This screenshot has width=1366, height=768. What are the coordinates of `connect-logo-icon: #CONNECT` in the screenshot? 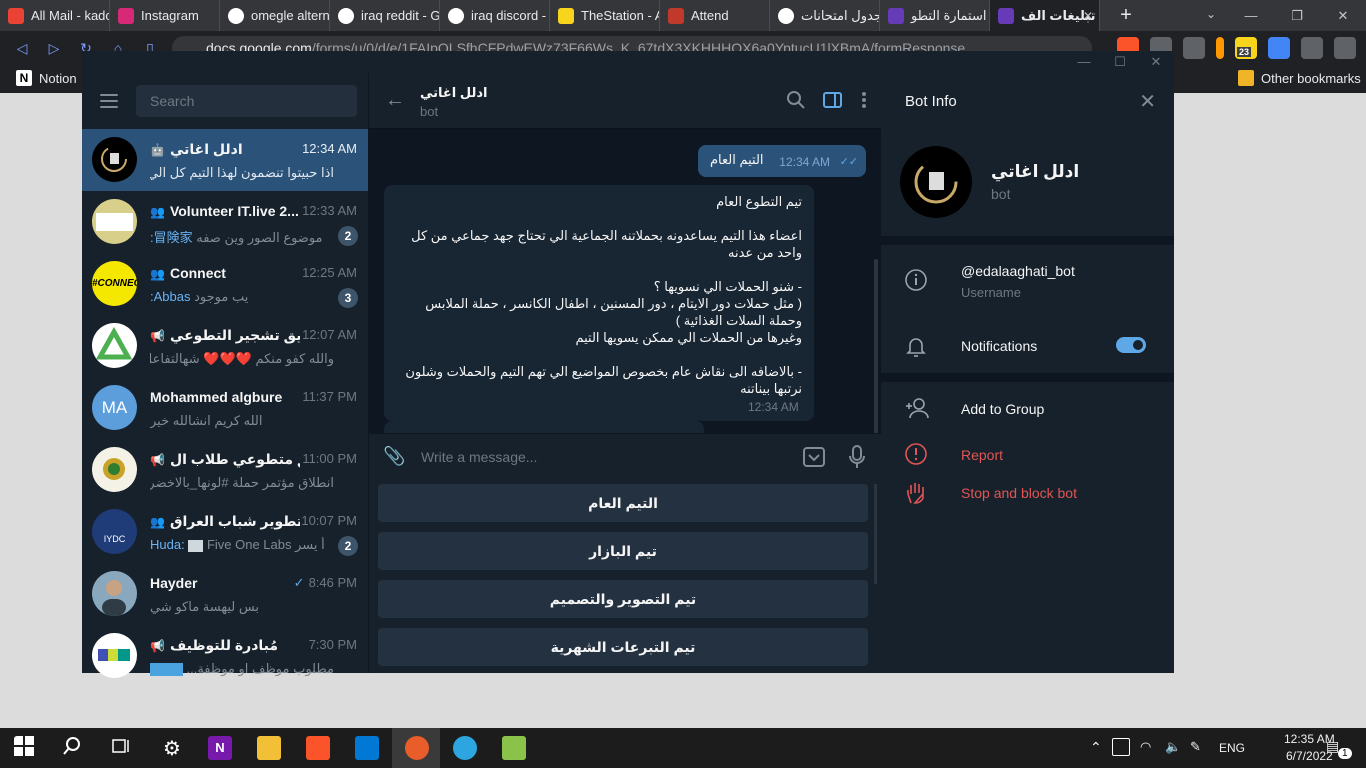 It's located at (114, 283).